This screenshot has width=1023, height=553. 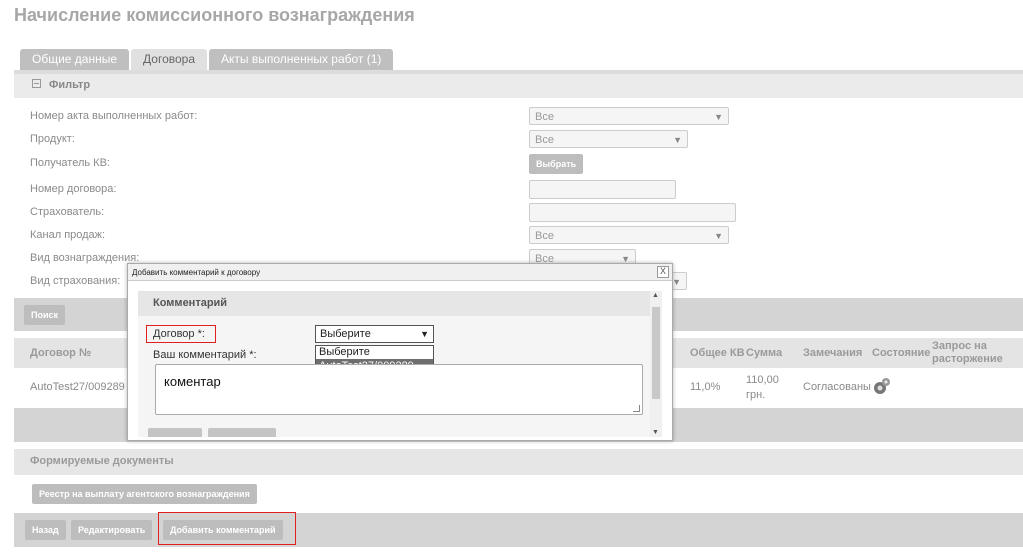 What do you see at coordinates (181, 334) in the screenshot?
I see `highlight-contract-label` at bounding box center [181, 334].